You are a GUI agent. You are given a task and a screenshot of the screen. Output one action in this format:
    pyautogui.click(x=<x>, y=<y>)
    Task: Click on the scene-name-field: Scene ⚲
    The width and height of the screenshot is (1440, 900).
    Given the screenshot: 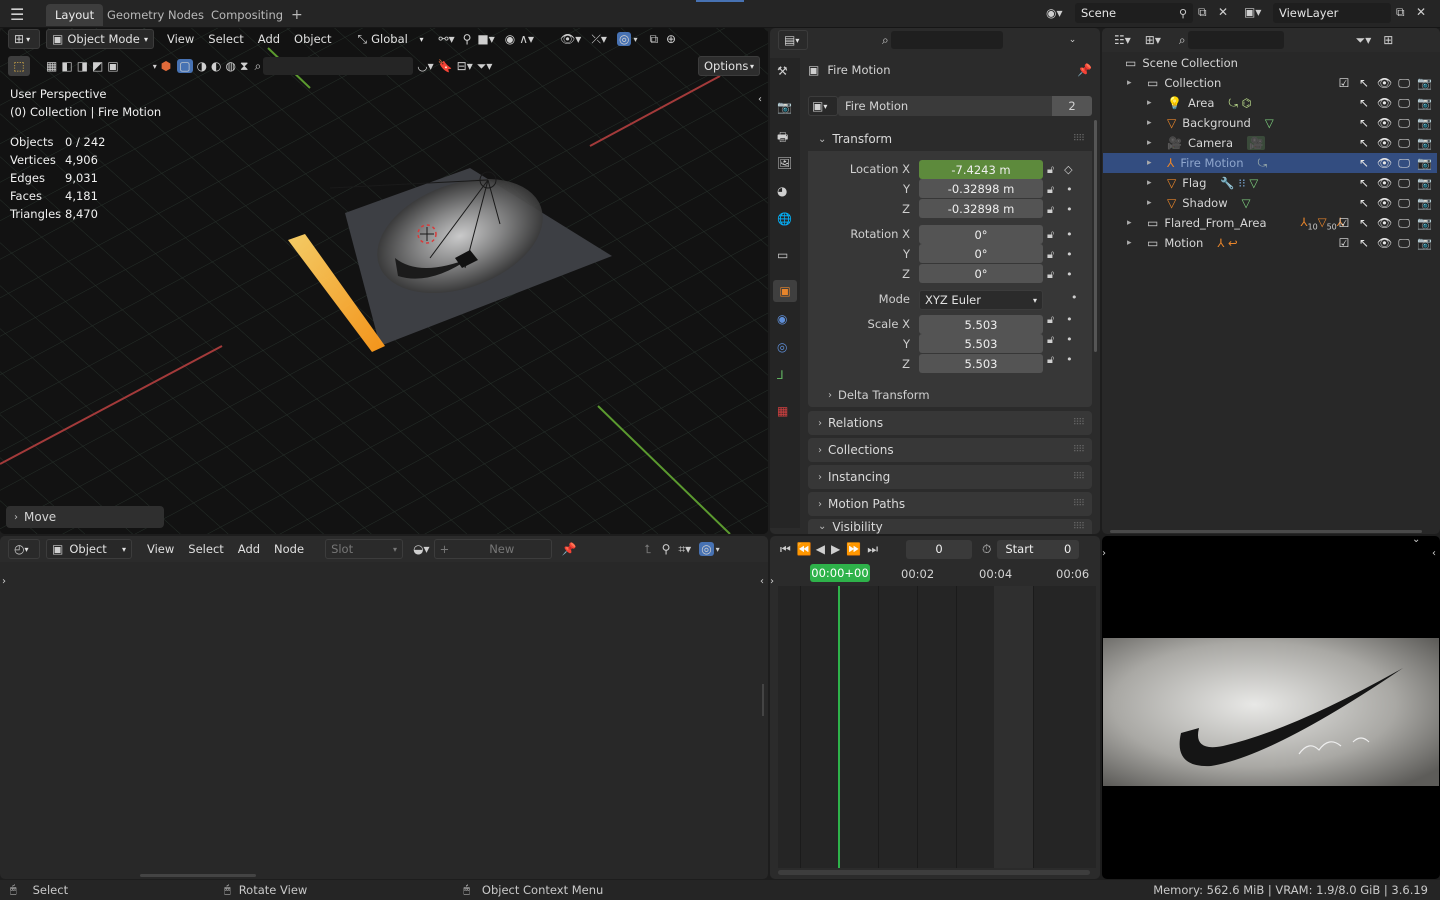 What is the action you would take?
    pyautogui.click(x=1134, y=13)
    